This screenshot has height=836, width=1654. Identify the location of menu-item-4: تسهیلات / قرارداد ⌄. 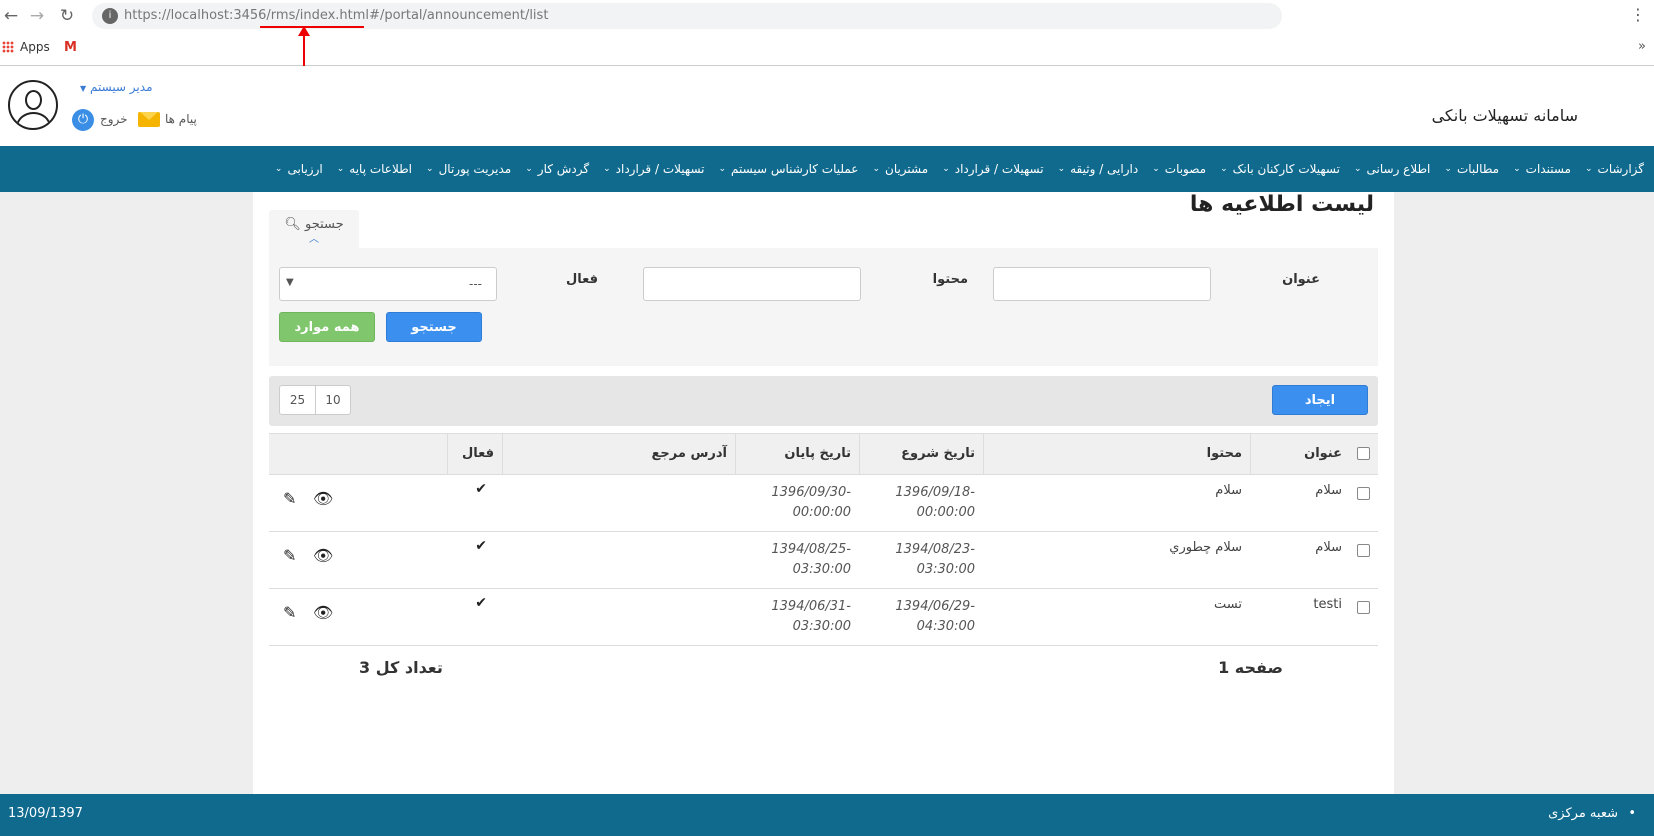
(653, 169).